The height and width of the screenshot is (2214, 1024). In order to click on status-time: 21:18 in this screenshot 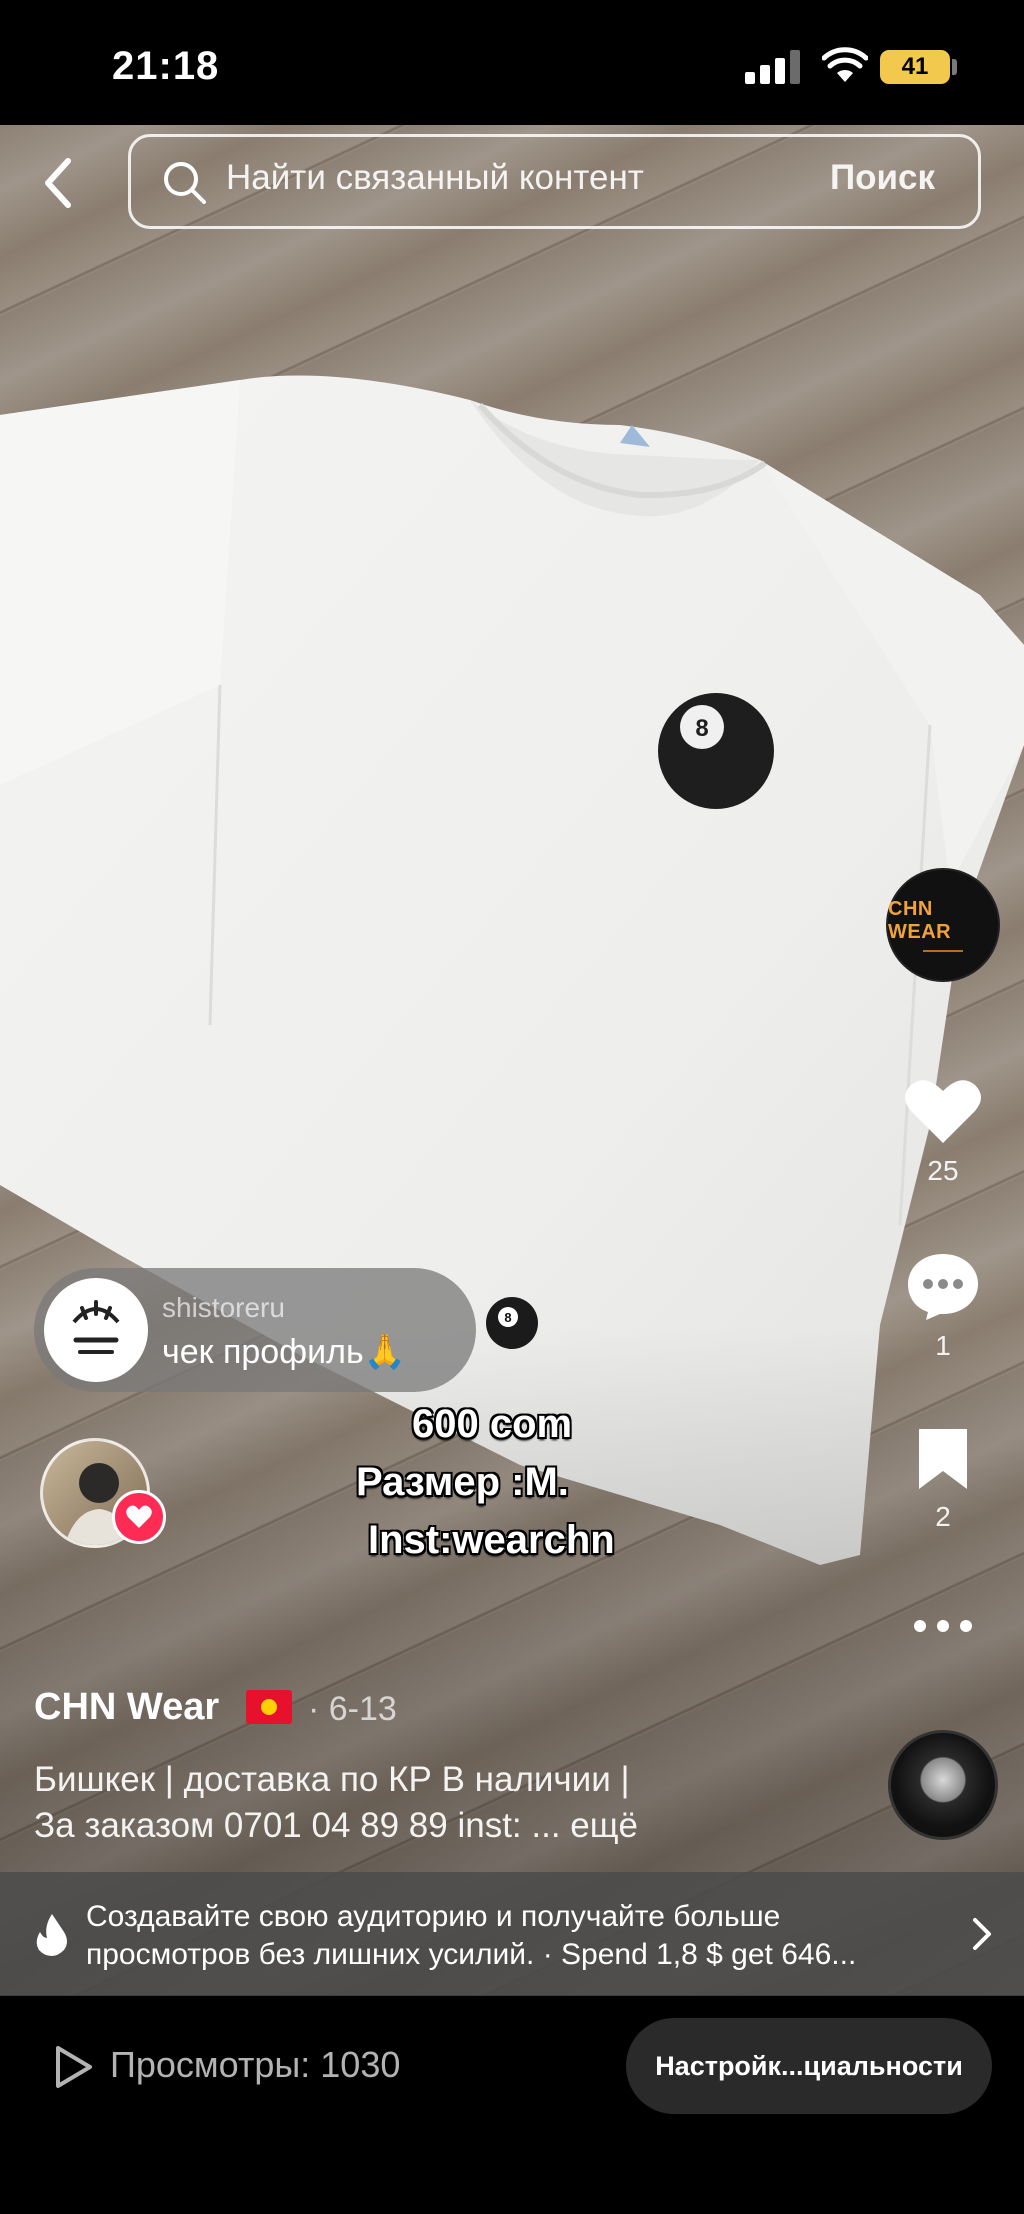, I will do `click(166, 66)`.